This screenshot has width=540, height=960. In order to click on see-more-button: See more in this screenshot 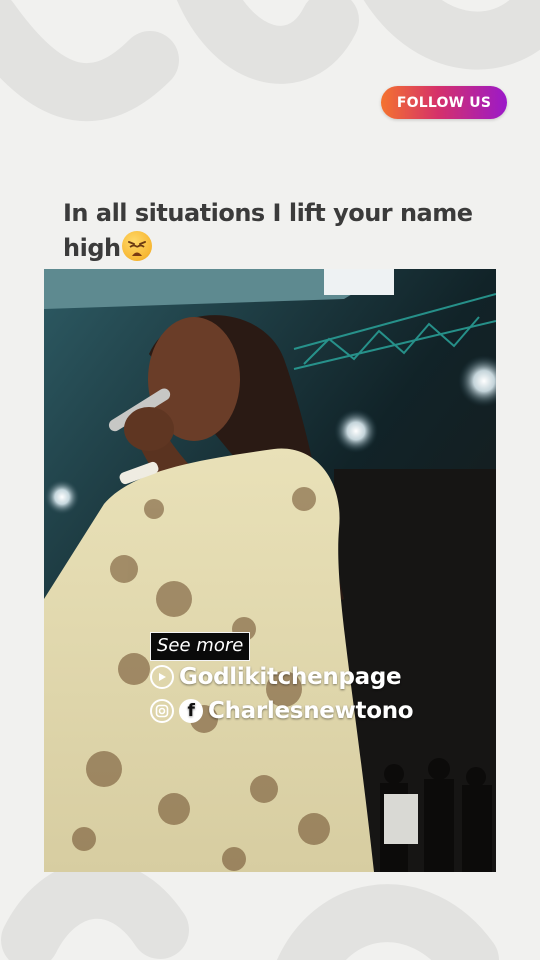, I will do `click(200, 646)`.